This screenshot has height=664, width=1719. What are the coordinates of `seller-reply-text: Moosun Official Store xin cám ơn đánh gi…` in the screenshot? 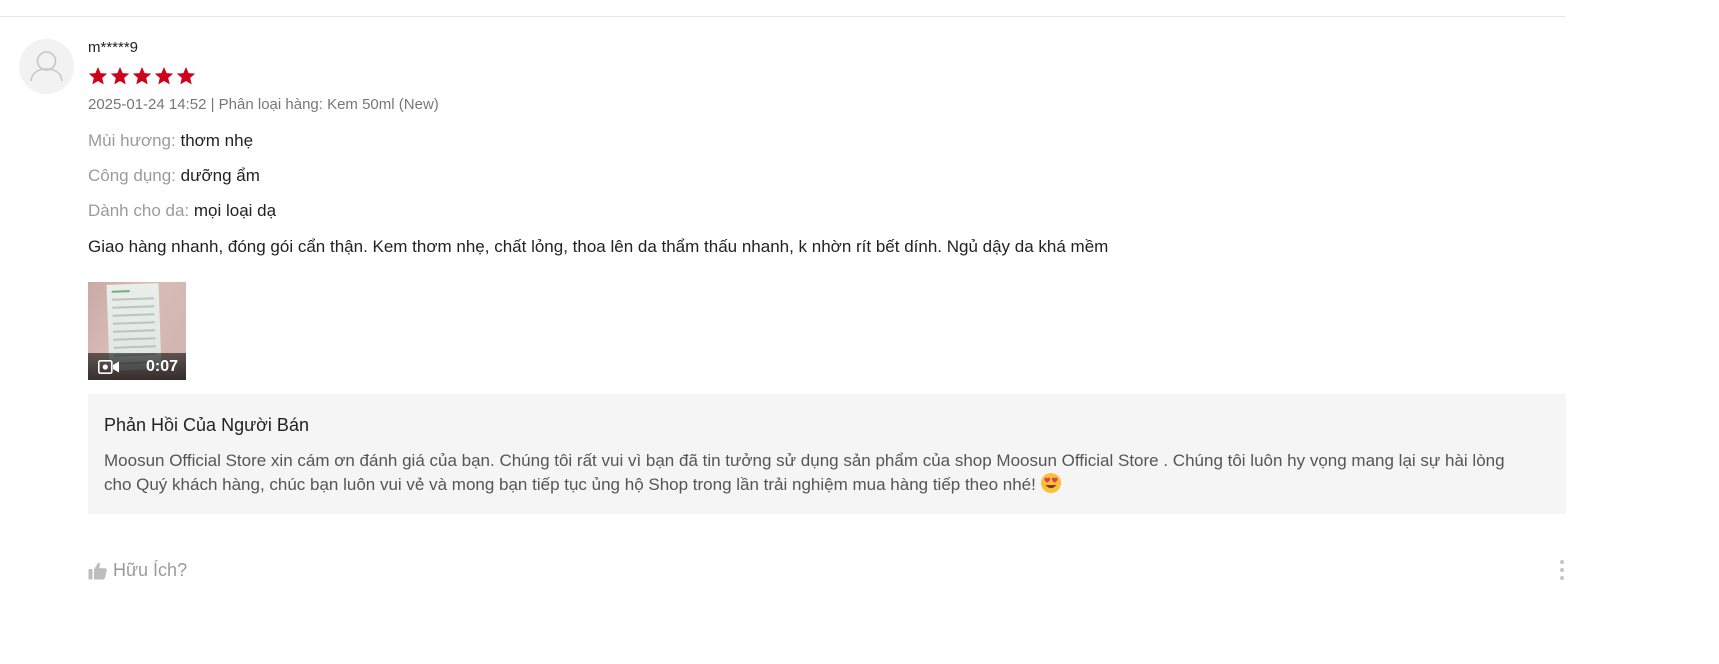 It's located at (804, 472).